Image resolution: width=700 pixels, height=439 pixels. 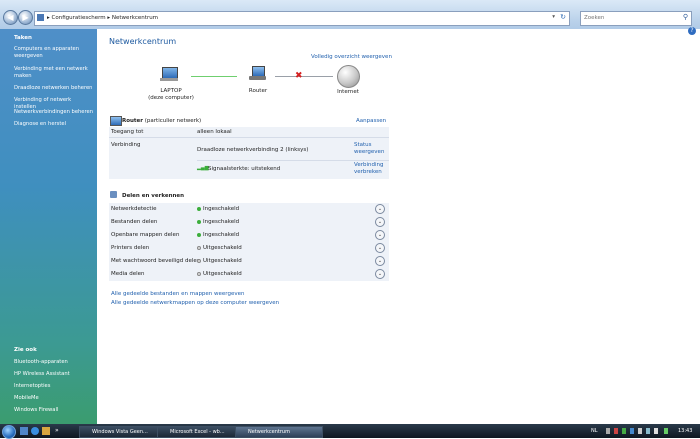 I want to click on sidebar-item-computers: Computers en apparaten weergeven, so click(x=54, y=53).